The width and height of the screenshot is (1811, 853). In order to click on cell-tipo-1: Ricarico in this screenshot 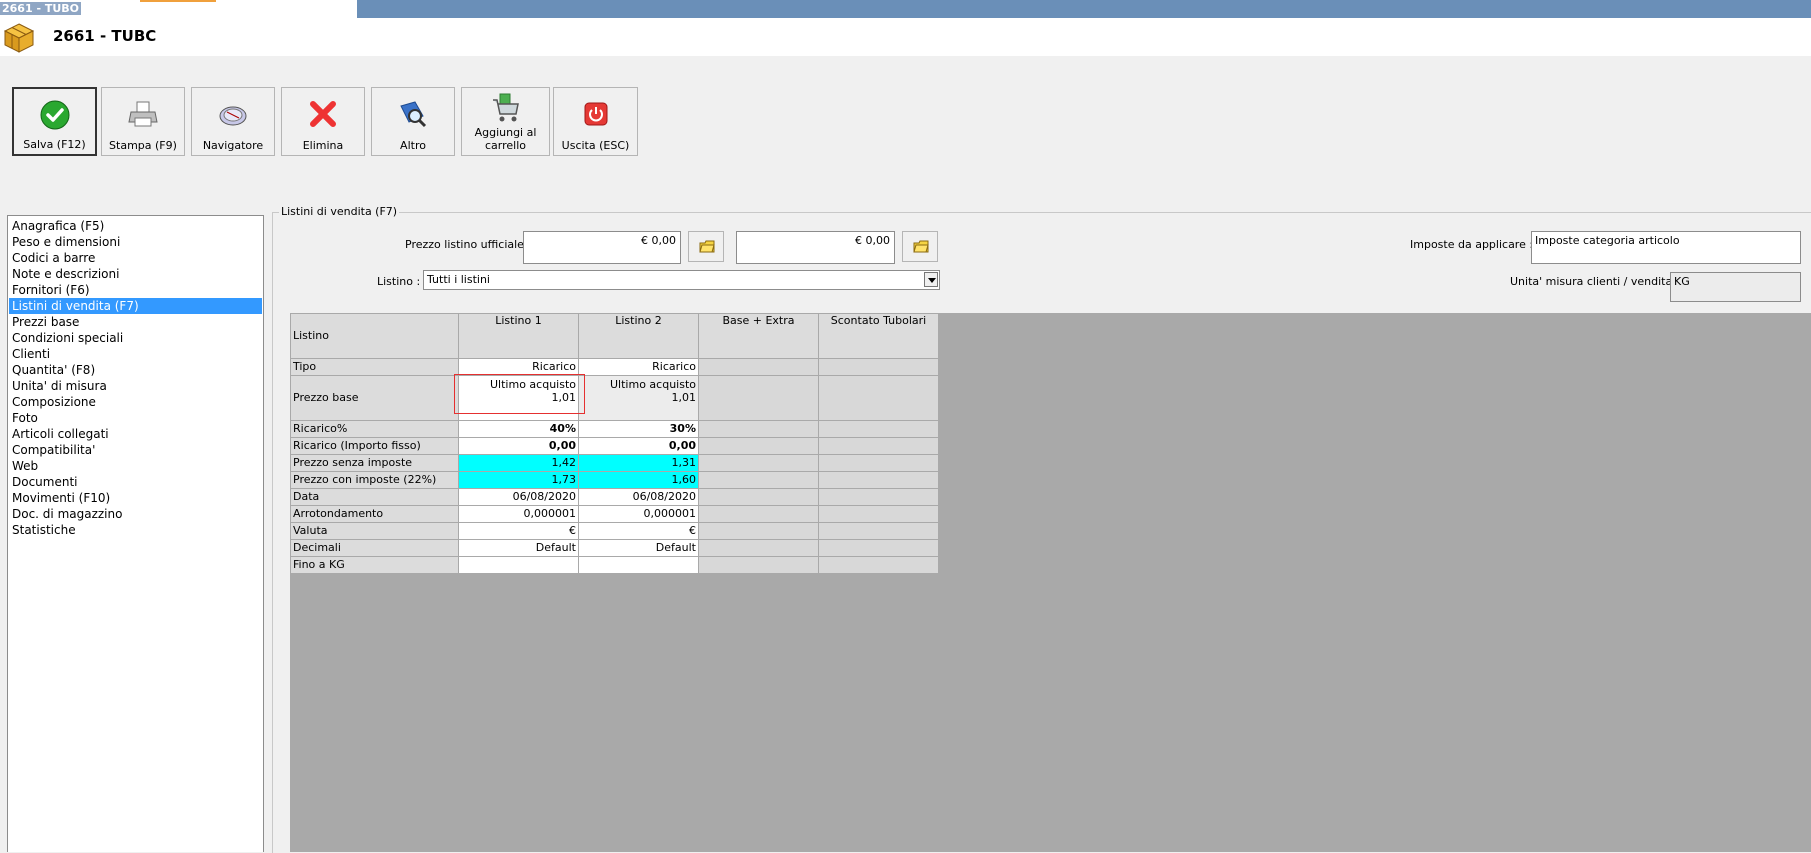, I will do `click(518, 367)`.